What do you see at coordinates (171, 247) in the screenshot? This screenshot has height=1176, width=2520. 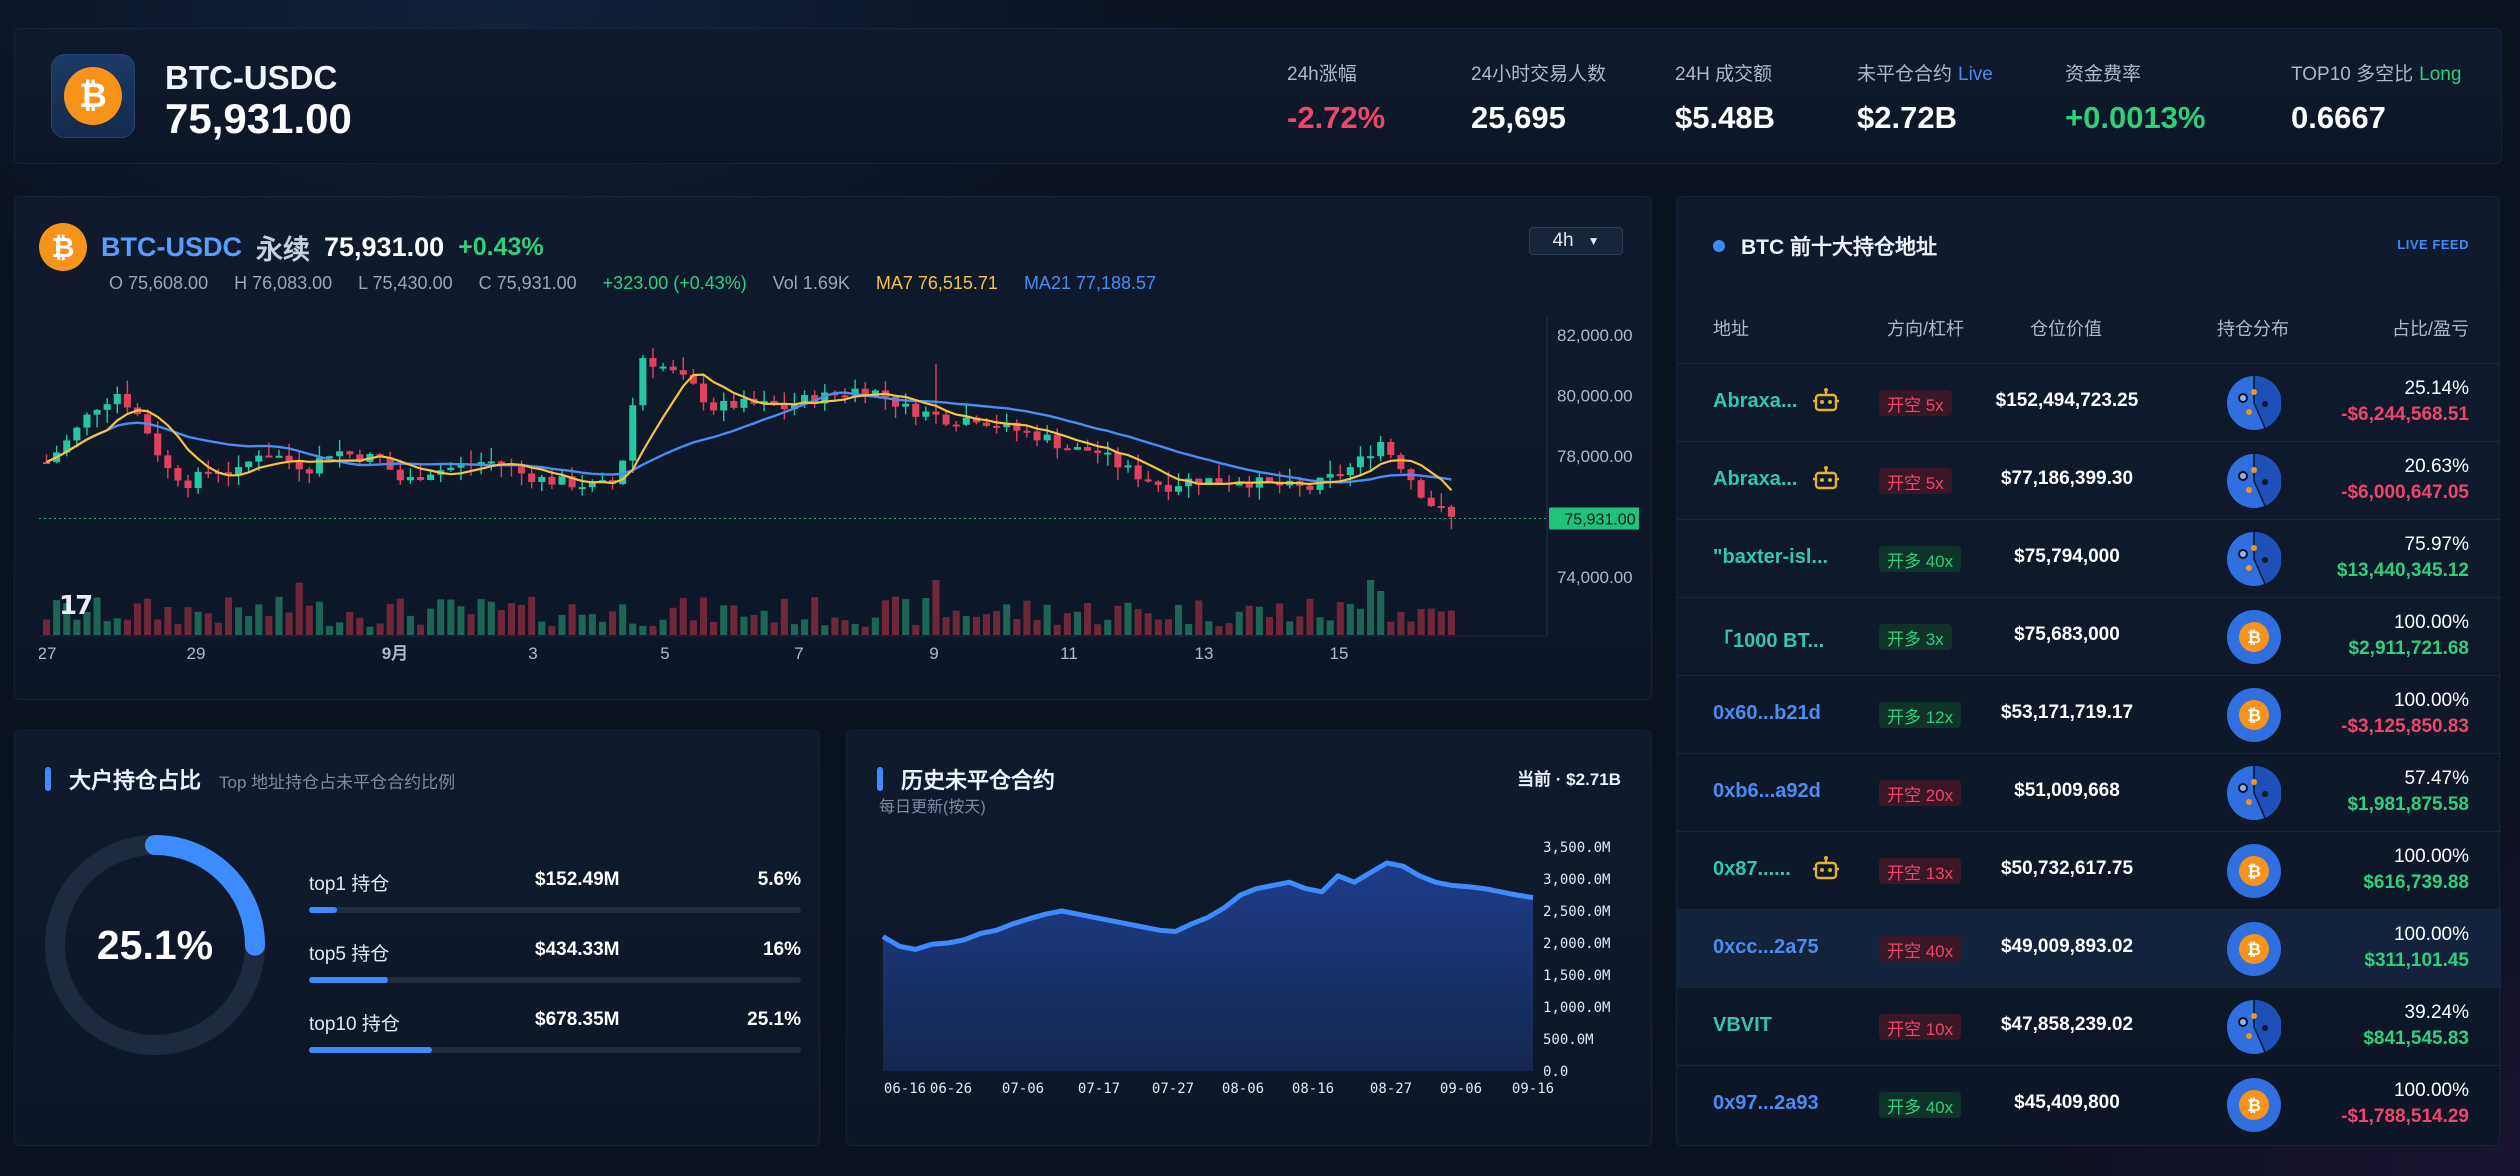 I see `chart-symbol: BTC-USDC` at bounding box center [171, 247].